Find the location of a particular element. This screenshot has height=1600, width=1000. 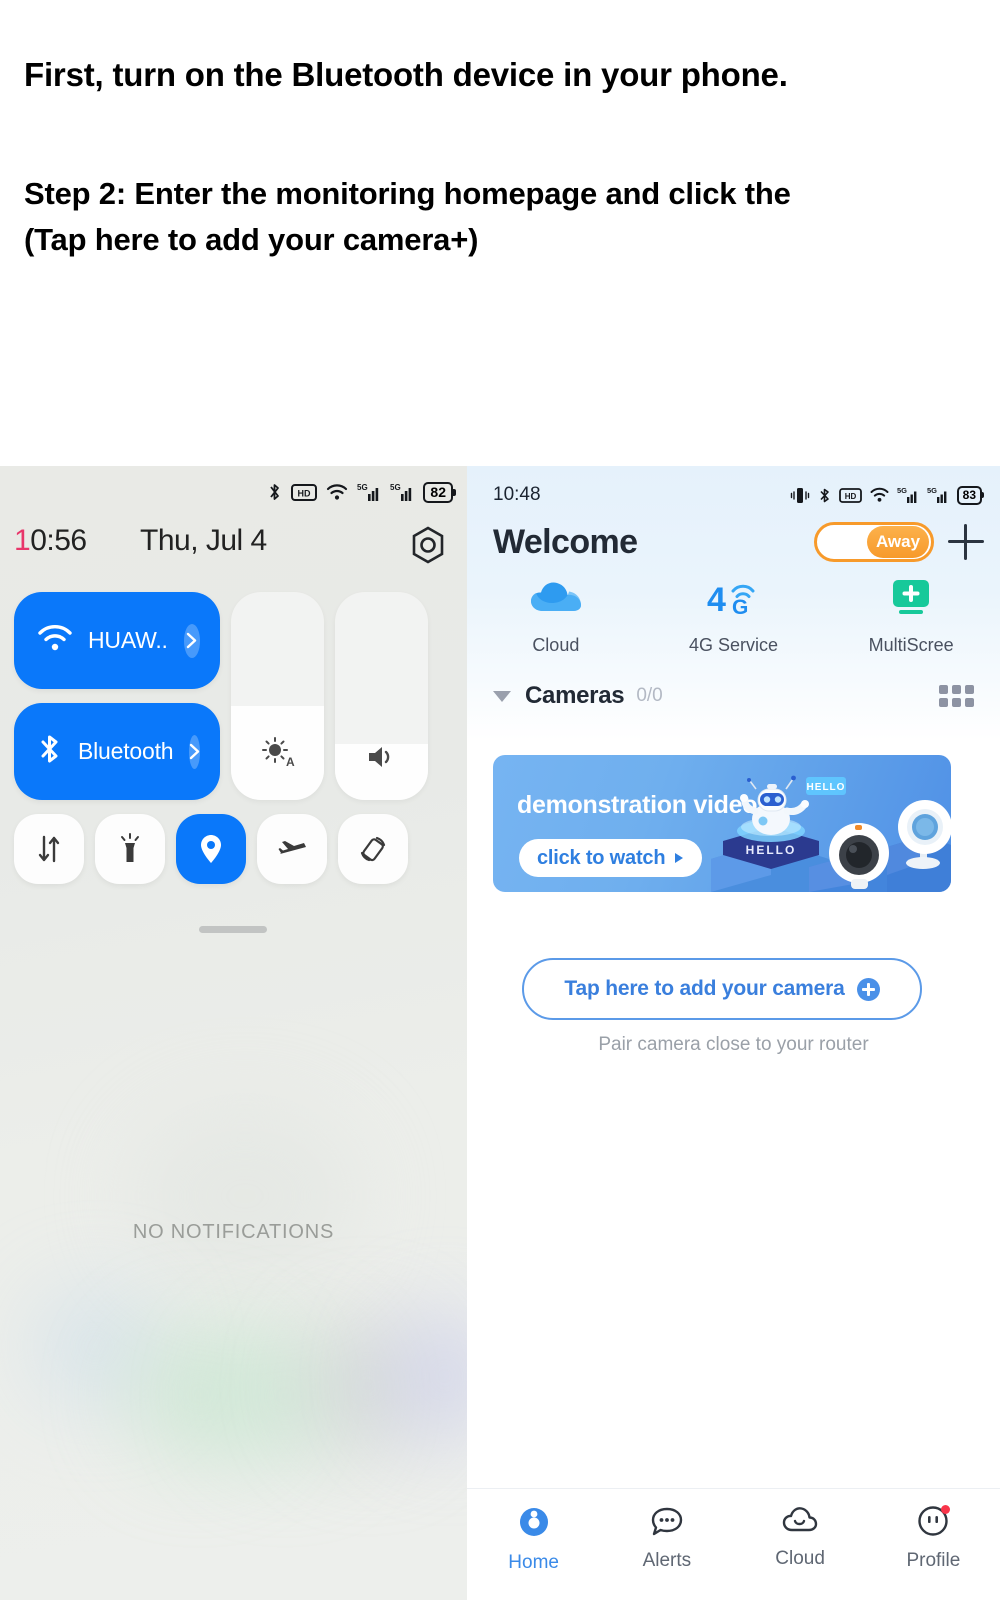

service-label: MultiScree is located at coordinates (911, 645).